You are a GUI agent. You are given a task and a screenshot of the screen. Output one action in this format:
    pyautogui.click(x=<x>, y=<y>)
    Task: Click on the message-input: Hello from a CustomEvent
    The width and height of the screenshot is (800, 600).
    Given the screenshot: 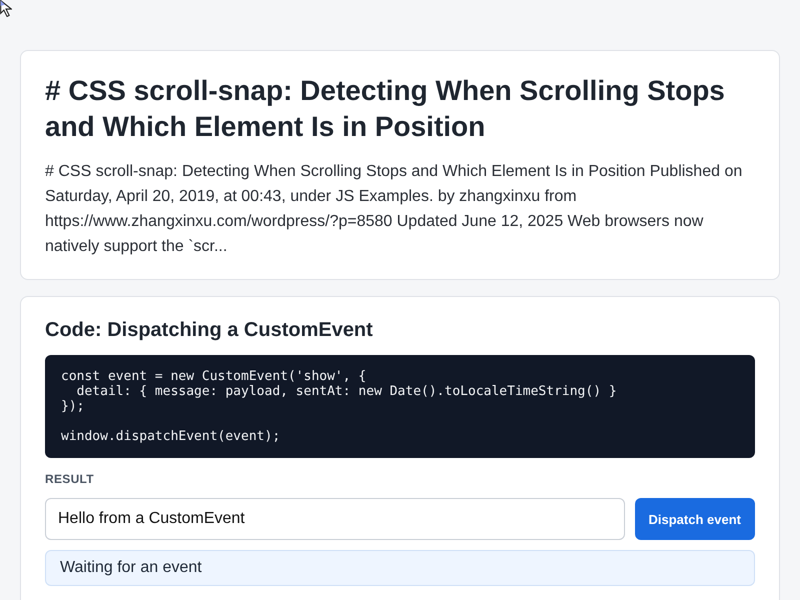 What is the action you would take?
    pyautogui.click(x=335, y=519)
    